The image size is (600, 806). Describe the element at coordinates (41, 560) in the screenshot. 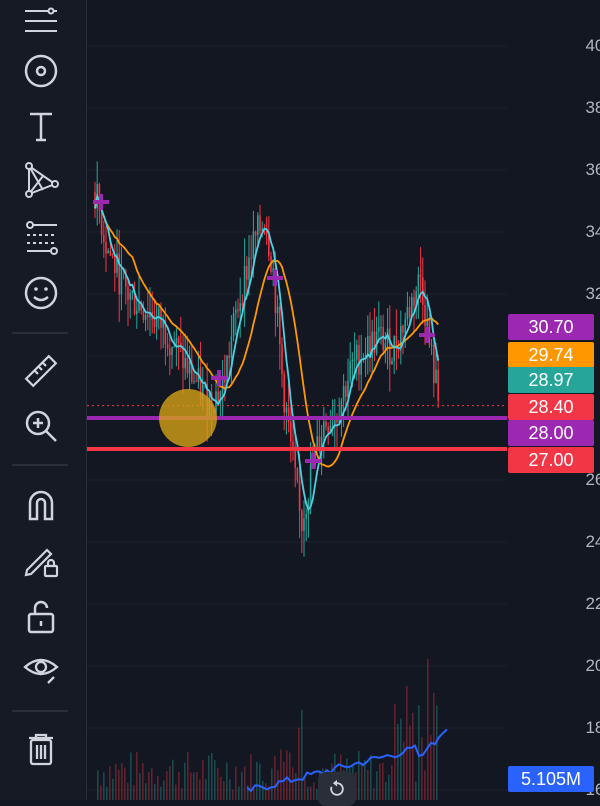

I see `lock-drawing-icon` at that location.